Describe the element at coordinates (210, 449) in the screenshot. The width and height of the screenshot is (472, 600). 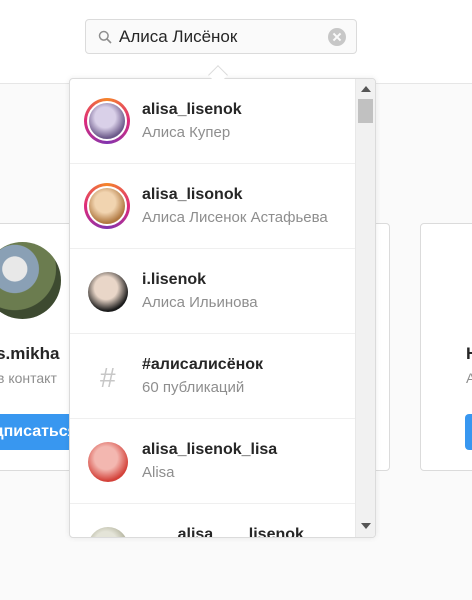
I see `result-username: alisa_lisenok_lisa` at that location.